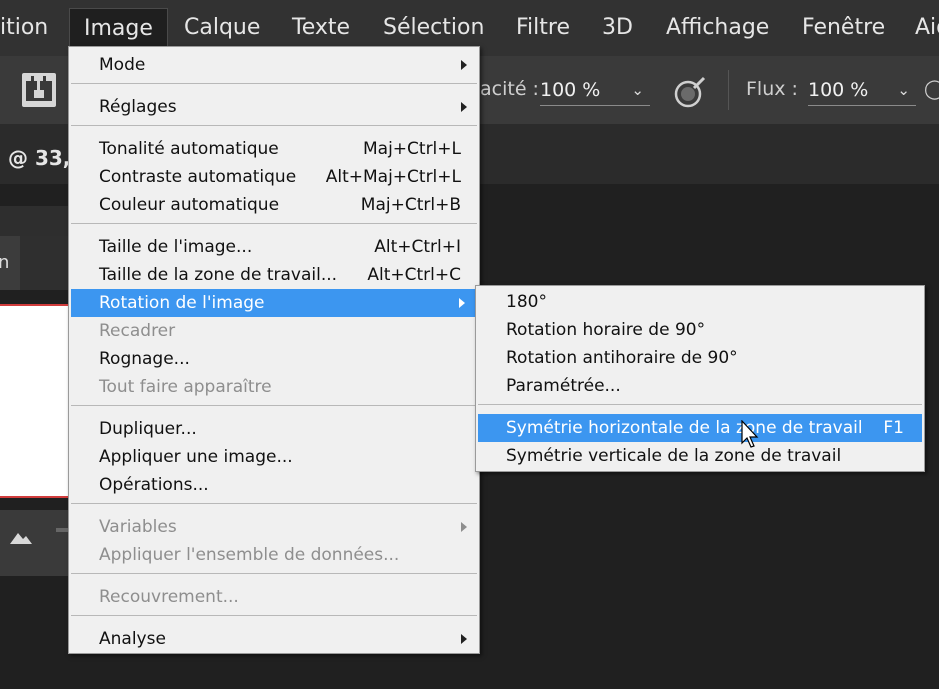  What do you see at coordinates (274, 149) in the screenshot?
I see `menu-item-tonalite-auto: Tonalité automatique Maj+Ctrl+L` at bounding box center [274, 149].